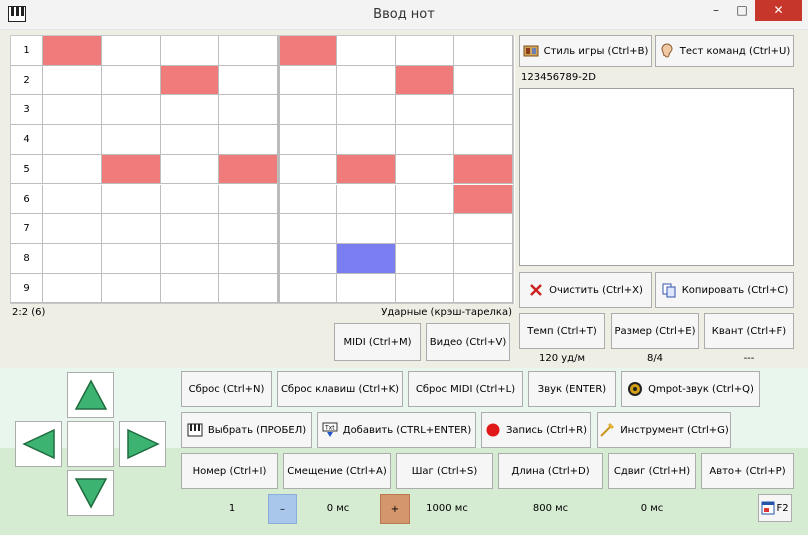  I want to click on midi-button: MIDI (Ctrl+M), so click(377, 342).